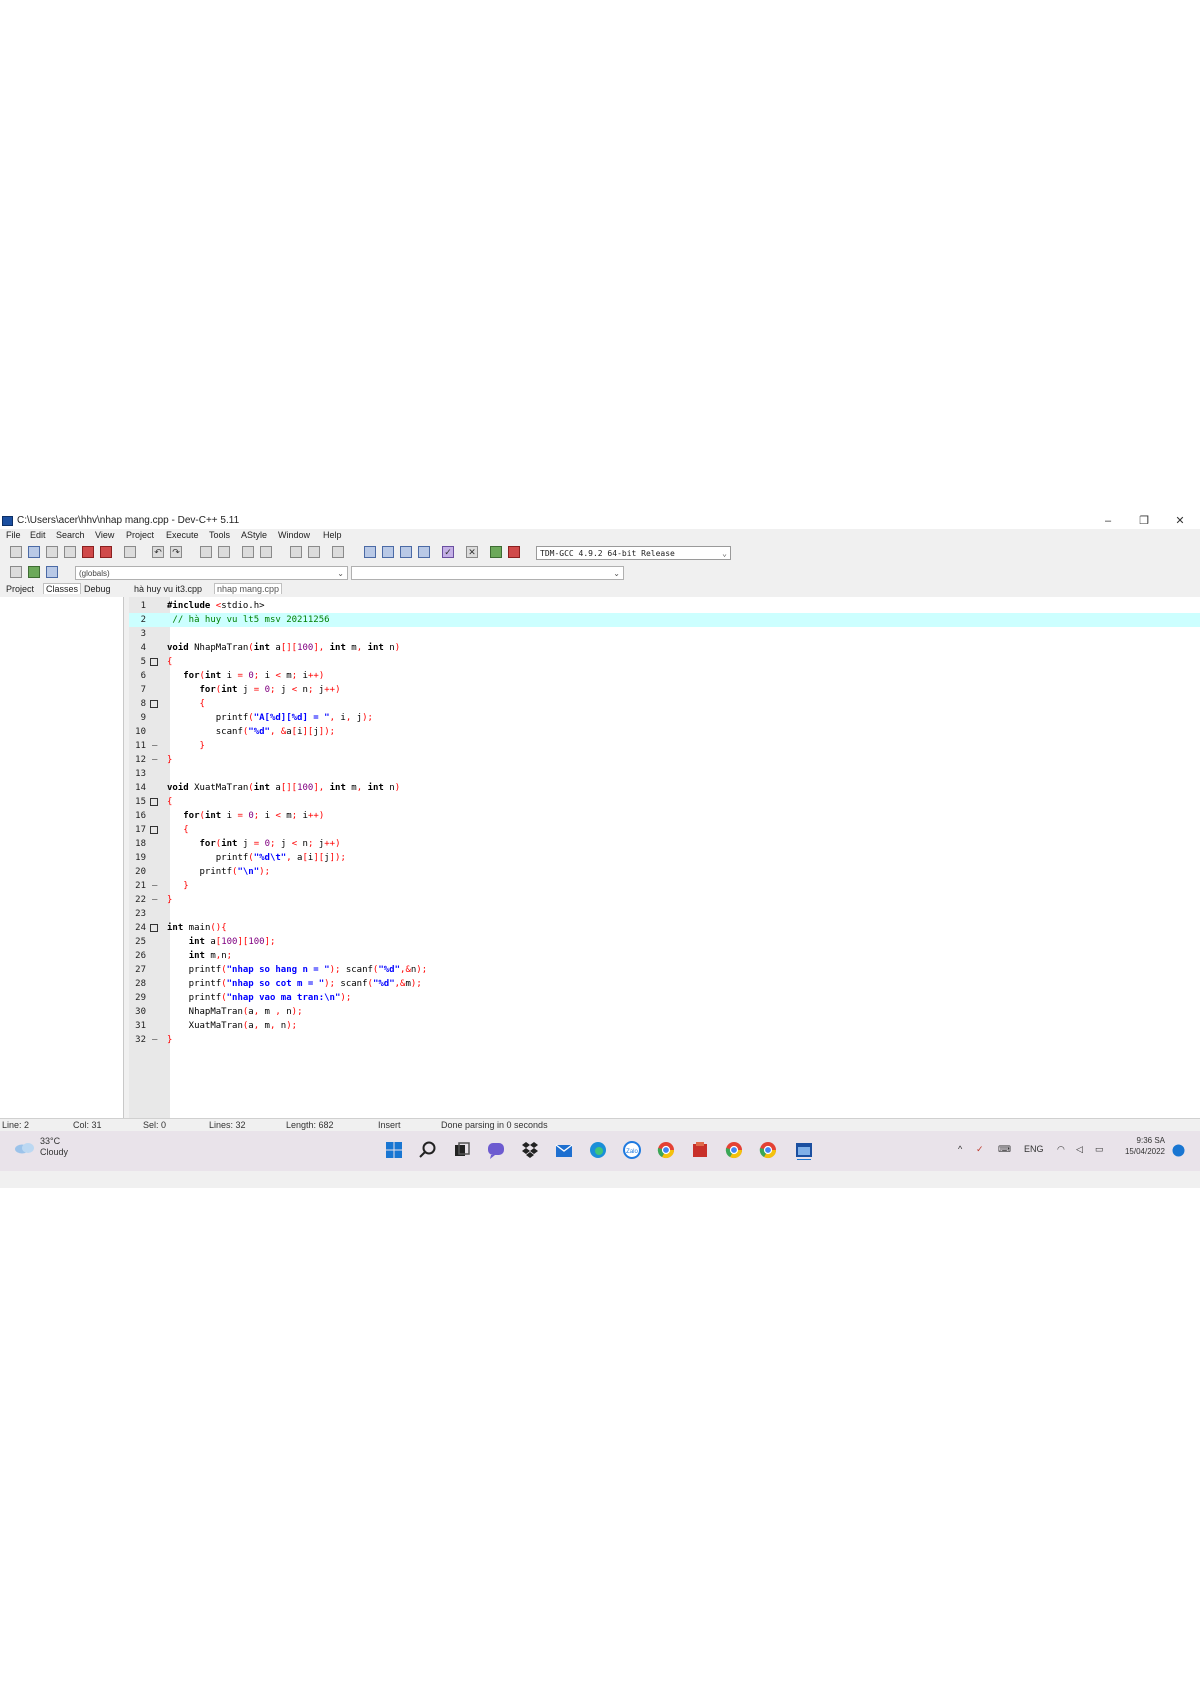 The width and height of the screenshot is (1200, 1698). What do you see at coordinates (462, 1150) in the screenshot?
I see `task-view-icon` at bounding box center [462, 1150].